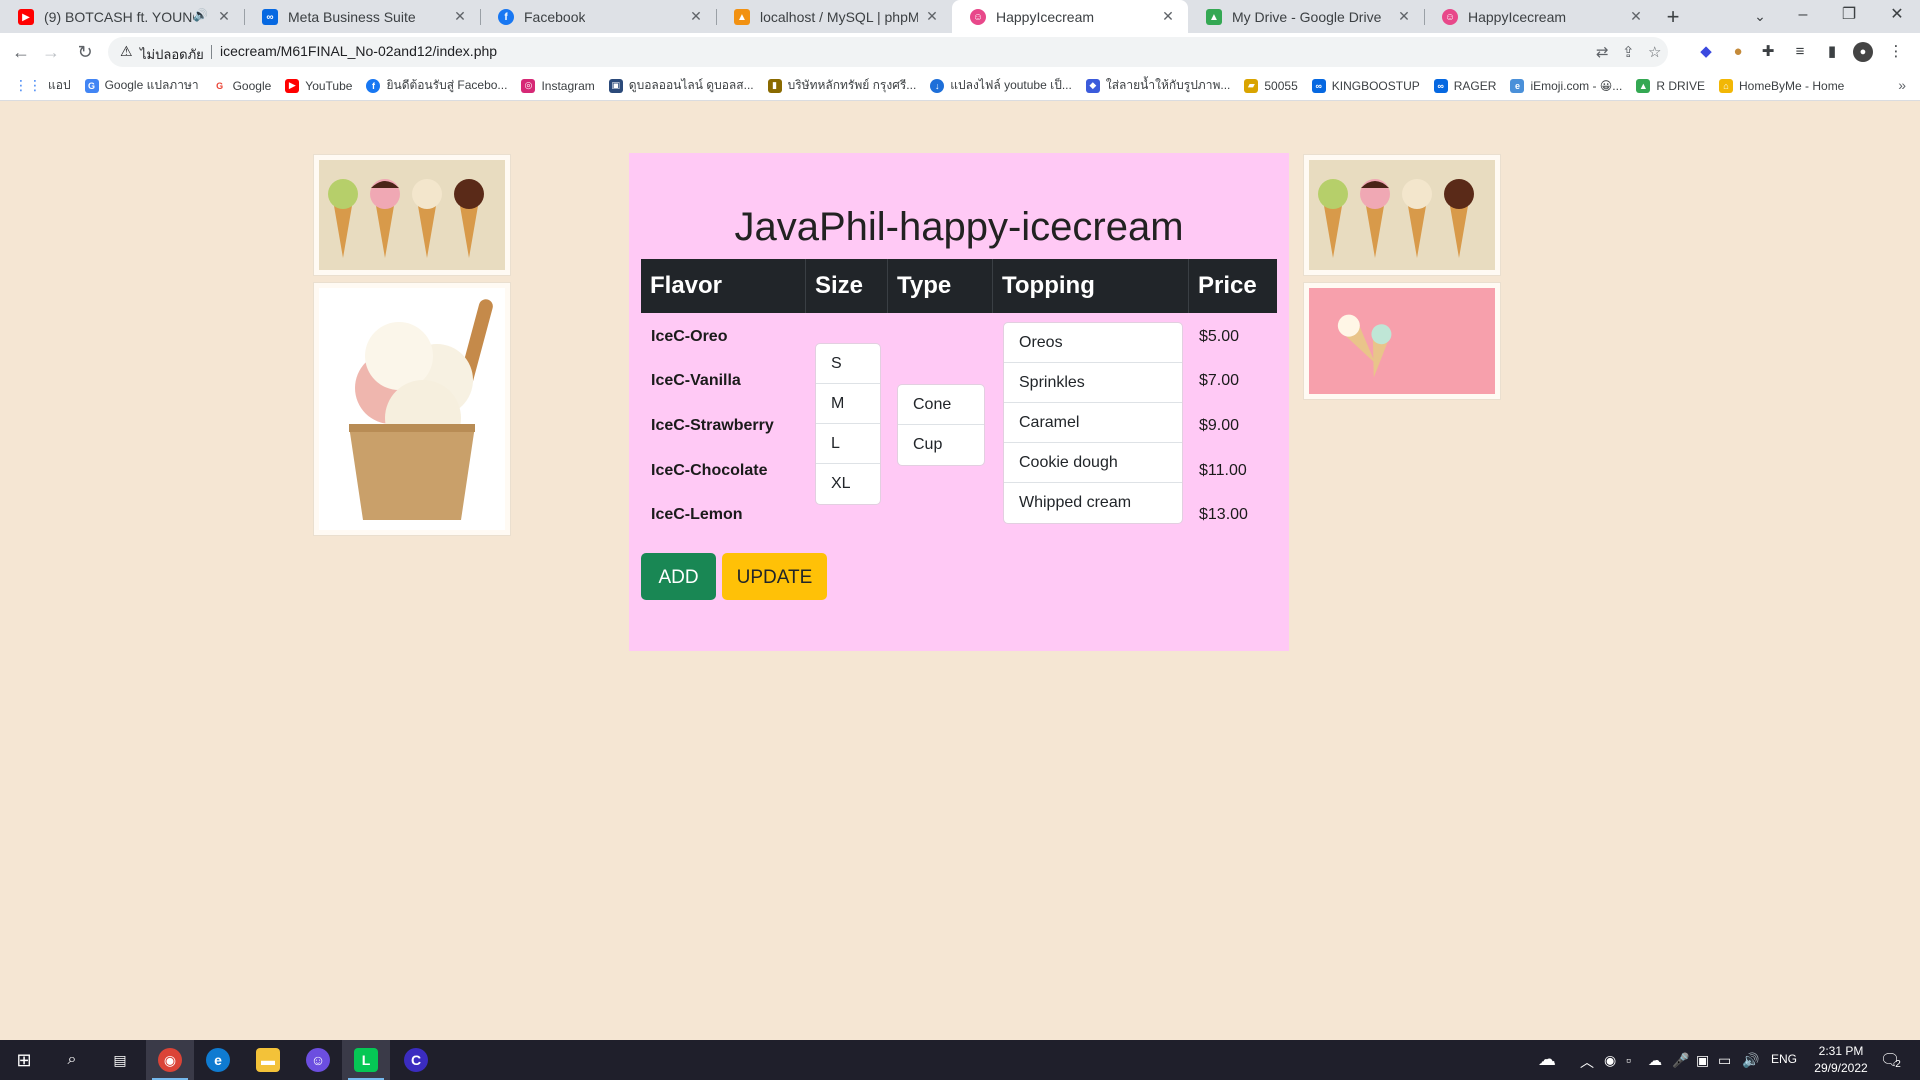  I want to click on flavor-item: IceC-Chocolate, so click(709, 471).